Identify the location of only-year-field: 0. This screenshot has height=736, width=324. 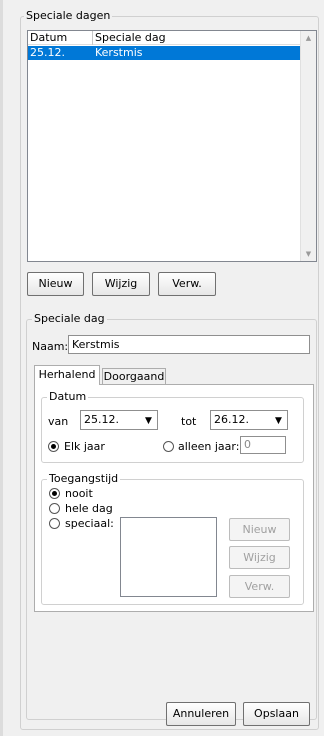
(263, 445).